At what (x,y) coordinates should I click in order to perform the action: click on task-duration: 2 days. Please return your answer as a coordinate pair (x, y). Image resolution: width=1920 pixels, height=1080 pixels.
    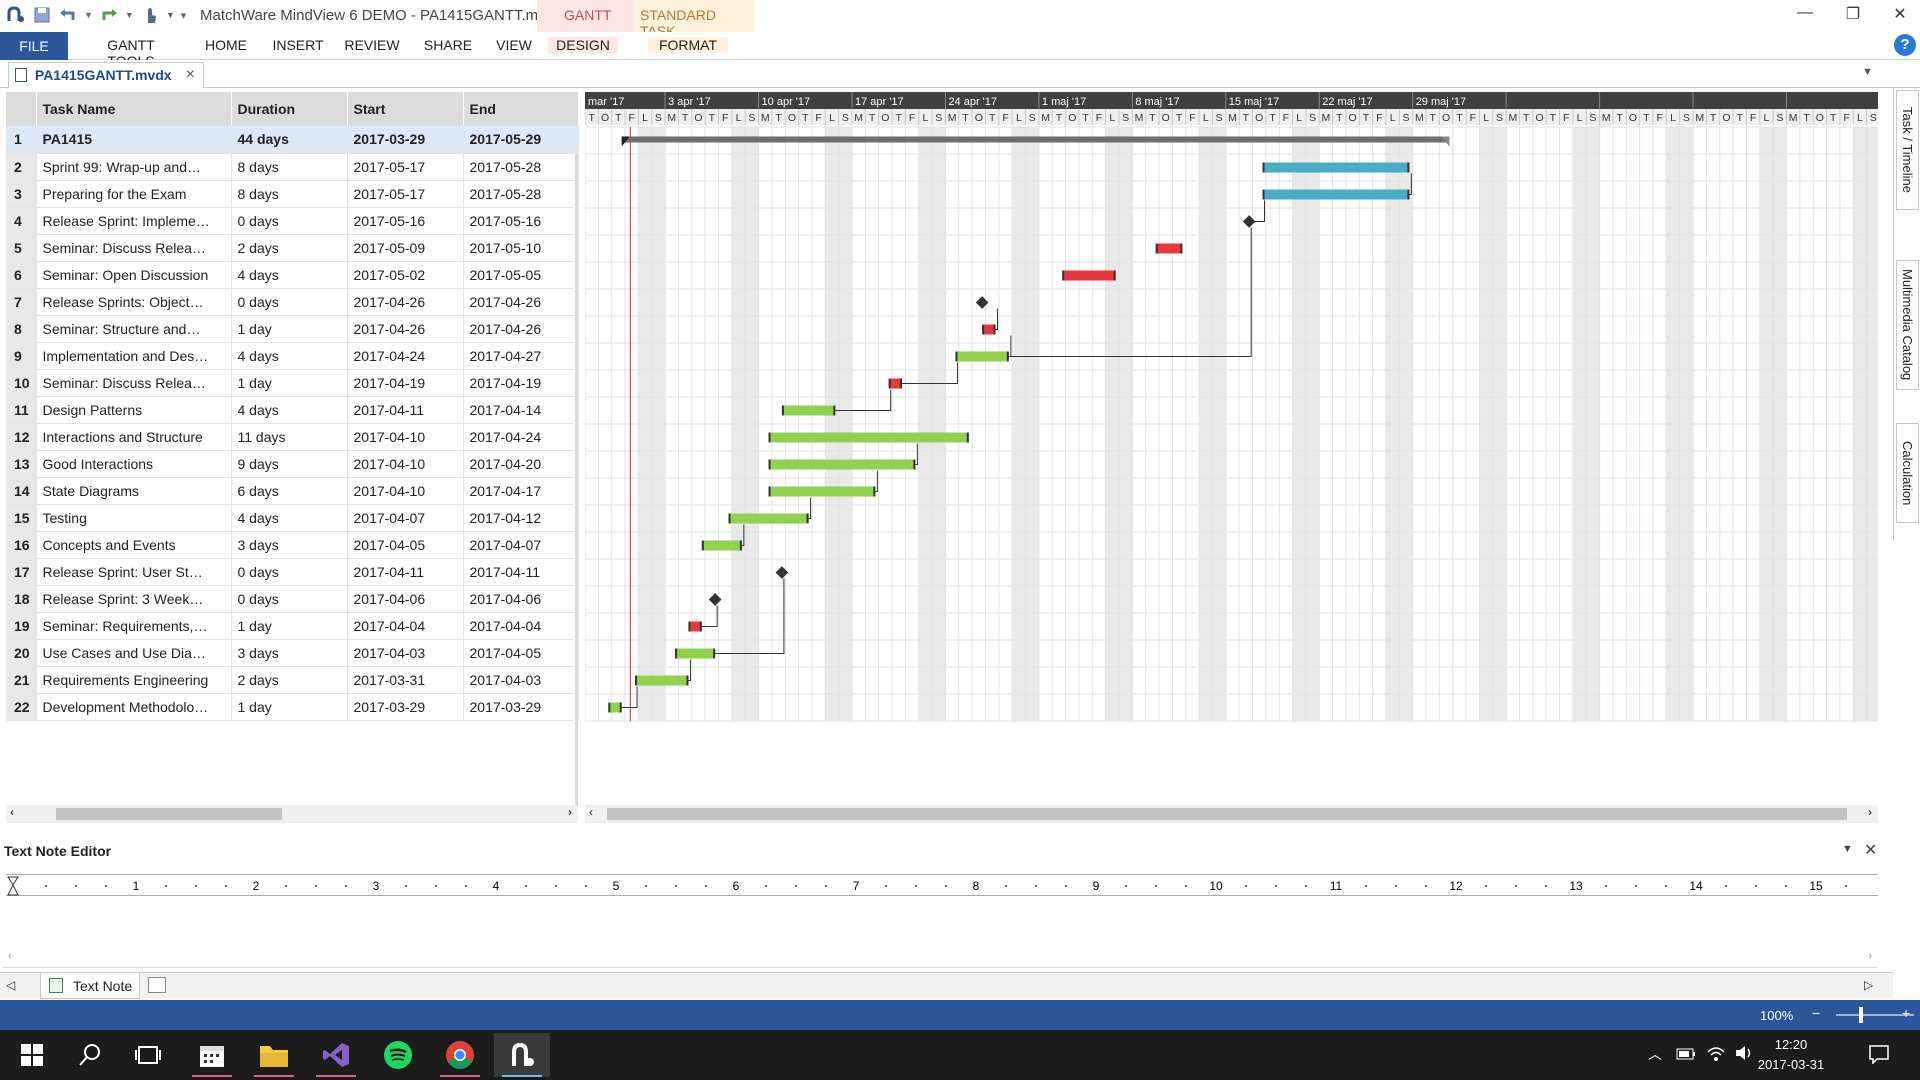
    Looking at the image, I should click on (289, 680).